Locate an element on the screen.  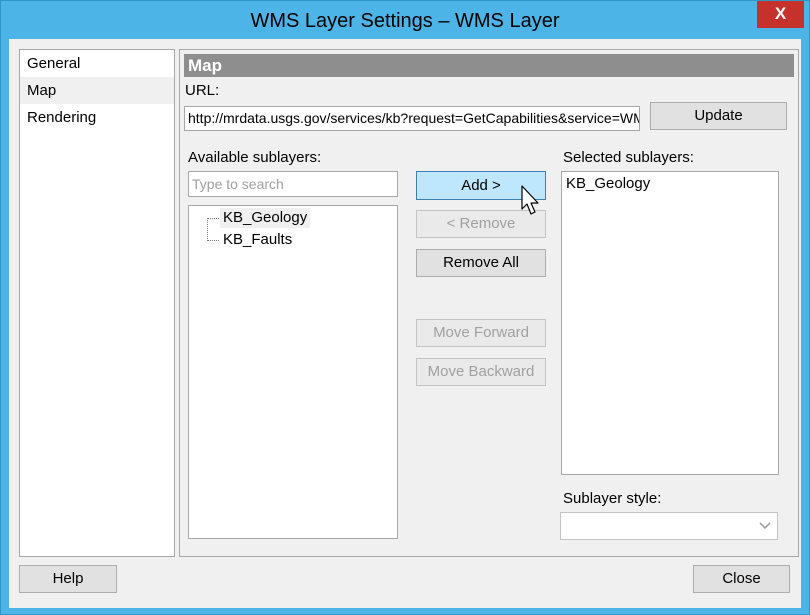
tree-item-kb-faults: KB_Faults is located at coordinates (257, 240).